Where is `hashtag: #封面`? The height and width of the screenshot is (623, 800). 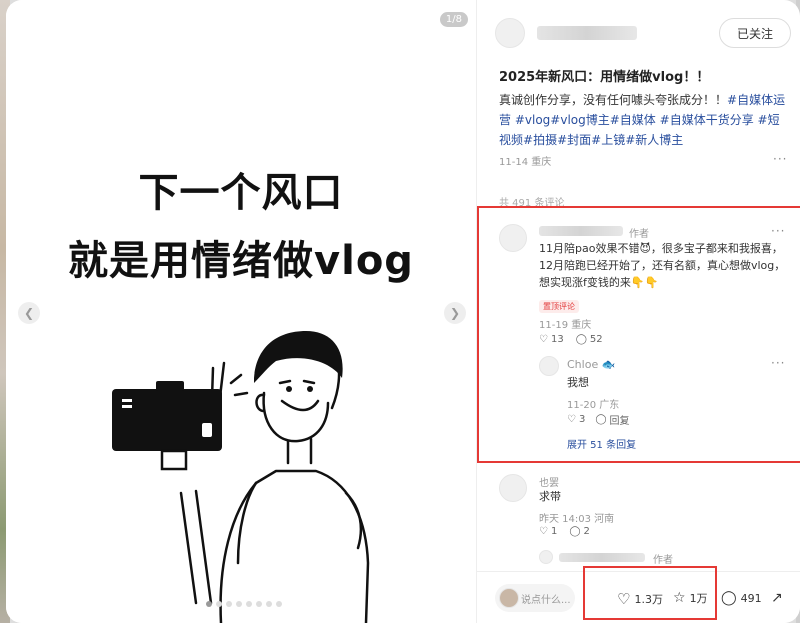 hashtag: #封面 is located at coordinates (574, 140).